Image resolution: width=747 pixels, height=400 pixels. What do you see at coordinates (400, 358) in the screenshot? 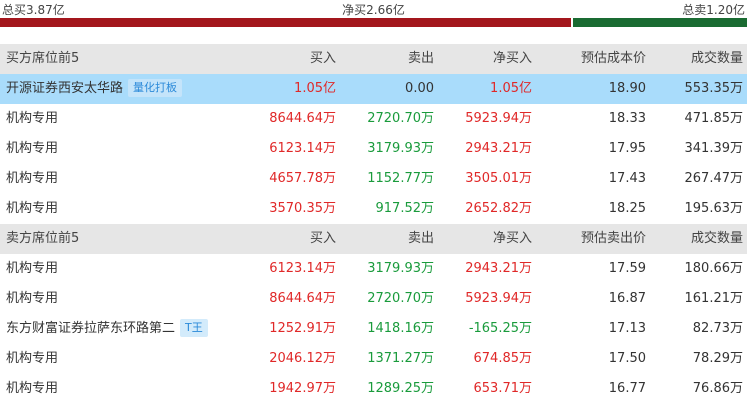
I see `sell-amount: 1371.27万` at bounding box center [400, 358].